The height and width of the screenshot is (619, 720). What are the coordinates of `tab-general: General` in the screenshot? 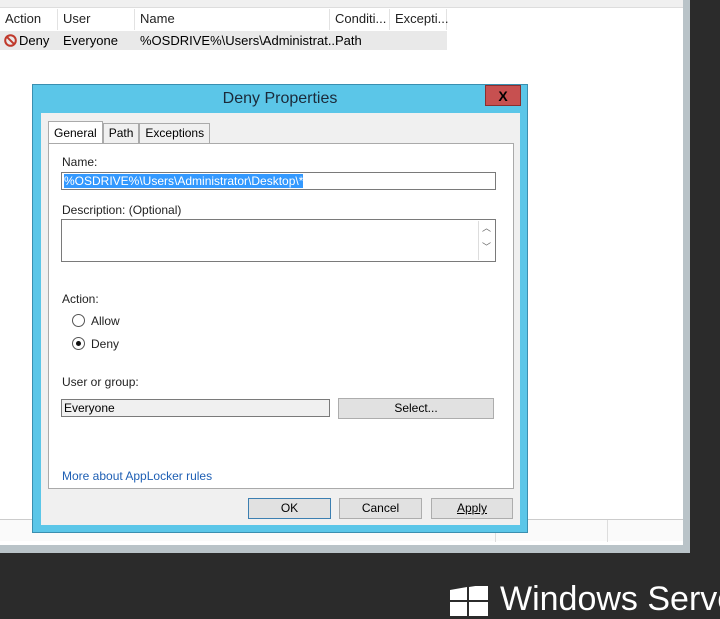 It's located at (75, 132).